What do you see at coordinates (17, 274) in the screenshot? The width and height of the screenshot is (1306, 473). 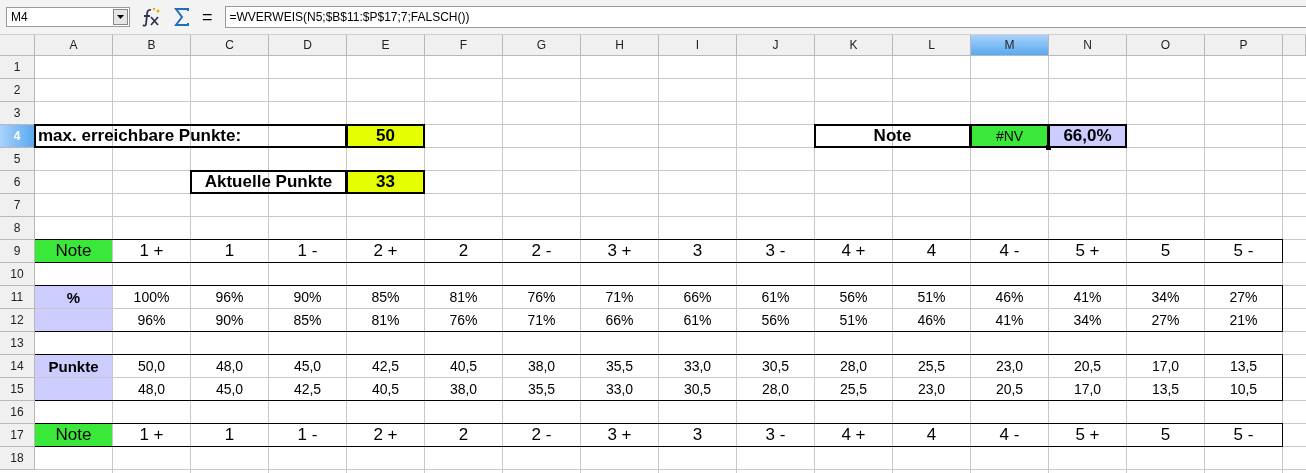 I see `row-header: 10` at bounding box center [17, 274].